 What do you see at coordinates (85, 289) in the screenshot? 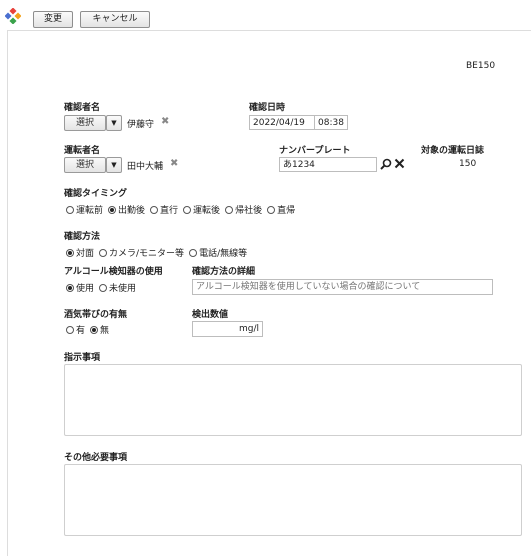
I see `radio-label: 使用` at bounding box center [85, 289].